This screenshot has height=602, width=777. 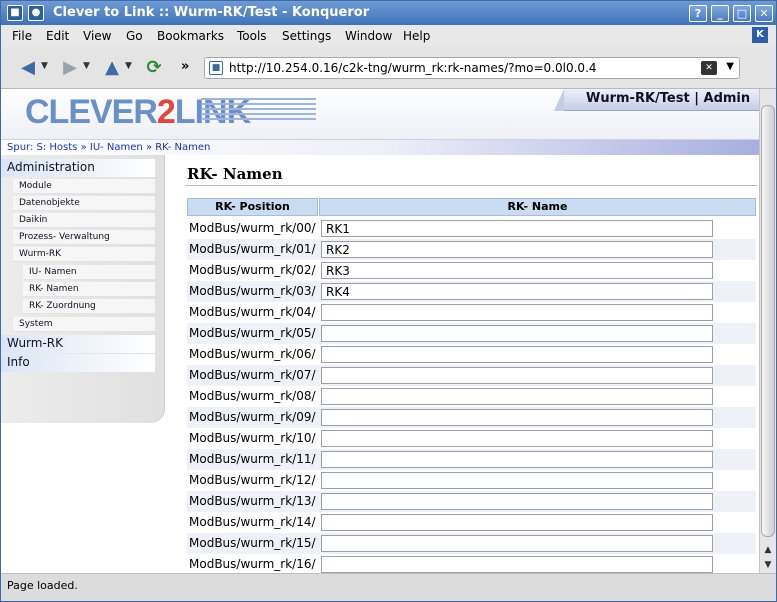 I want to click on forward-arrow-icon: ▶, so click(x=70, y=68).